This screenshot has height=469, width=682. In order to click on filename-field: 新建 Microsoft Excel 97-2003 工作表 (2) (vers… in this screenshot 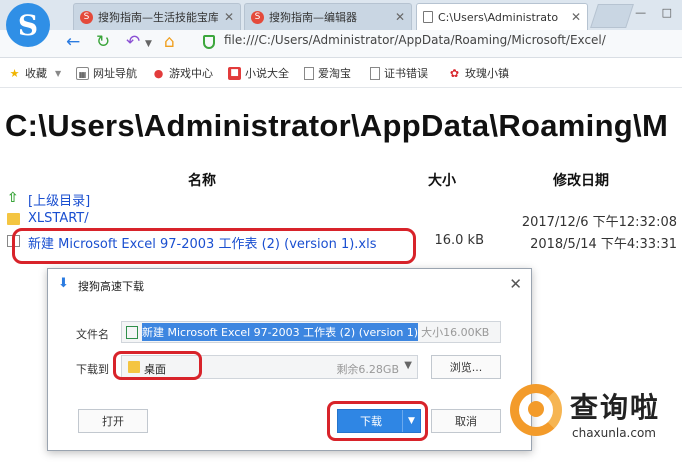, I will do `click(311, 332)`.